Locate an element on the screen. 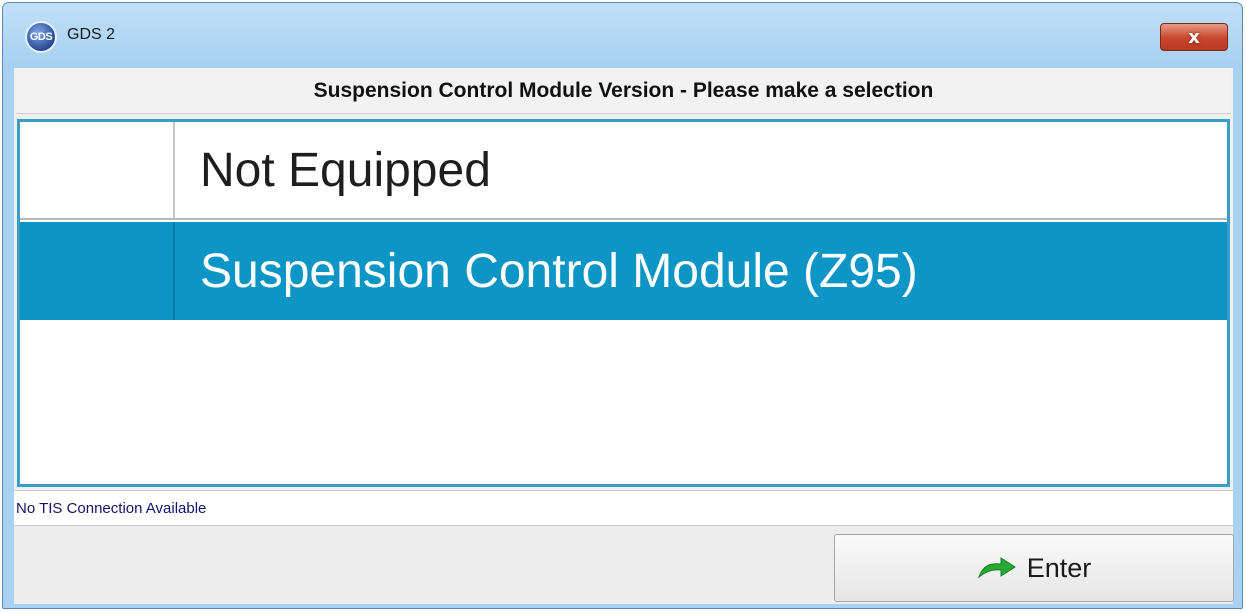 Image resolution: width=1247 pixels, height=613 pixels. option-label: Suspension Control Module (Z95) is located at coordinates (559, 271).